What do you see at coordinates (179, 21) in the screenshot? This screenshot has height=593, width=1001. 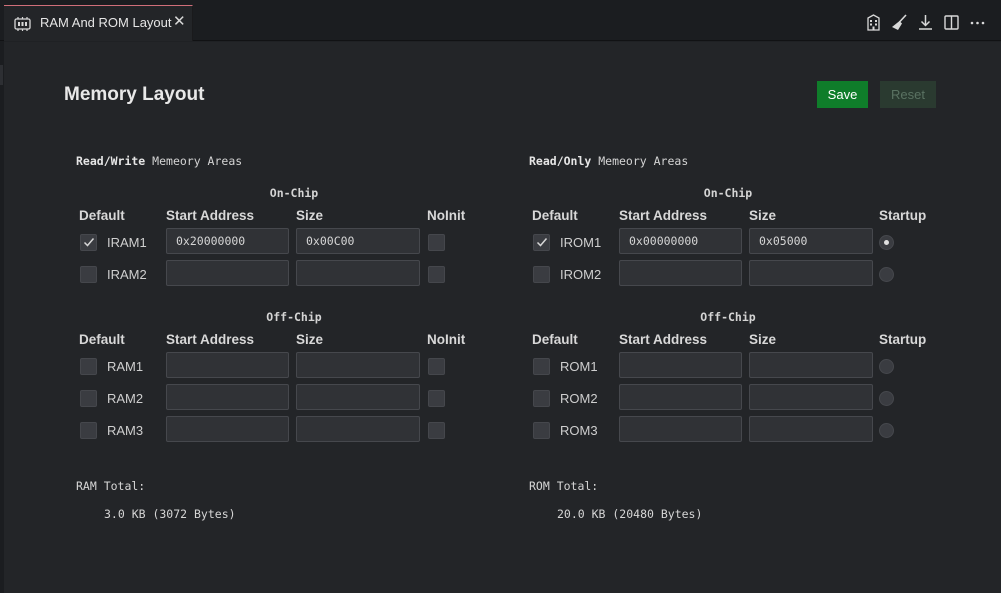 I see `close-icon: ✕` at bounding box center [179, 21].